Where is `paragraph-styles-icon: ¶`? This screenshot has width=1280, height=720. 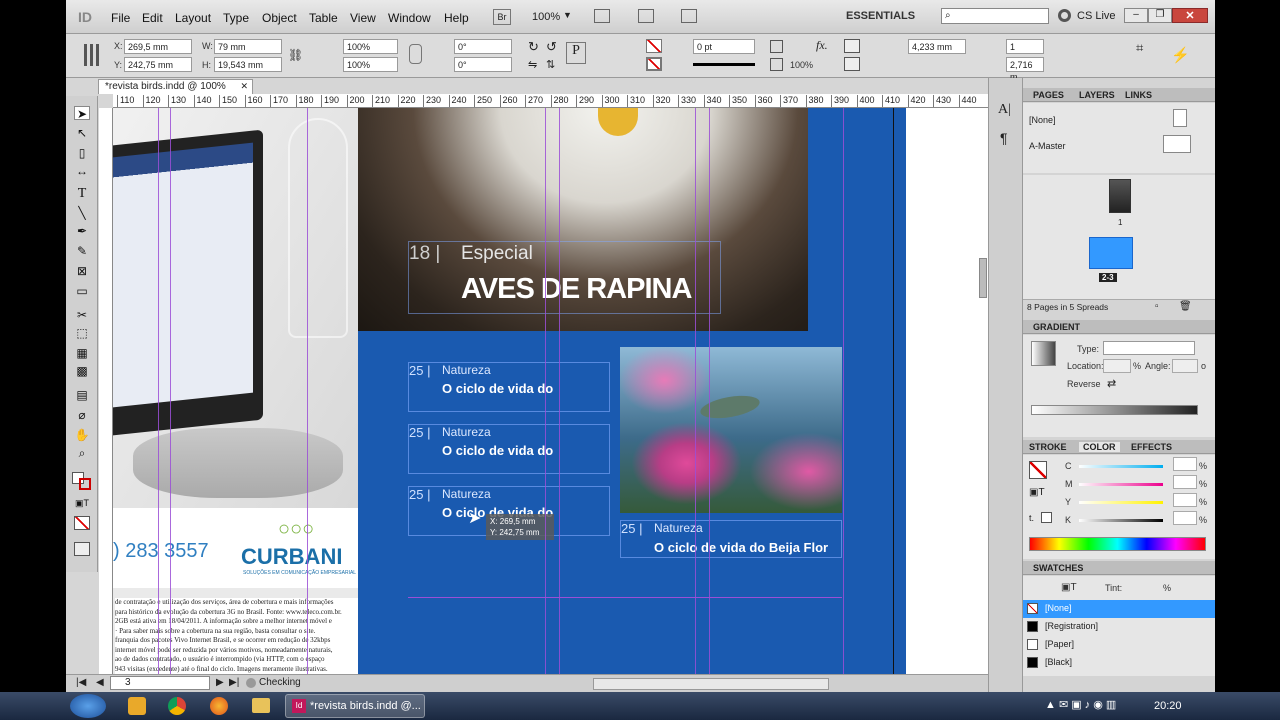
paragraph-styles-icon: ¶ is located at coordinates (1004, 138).